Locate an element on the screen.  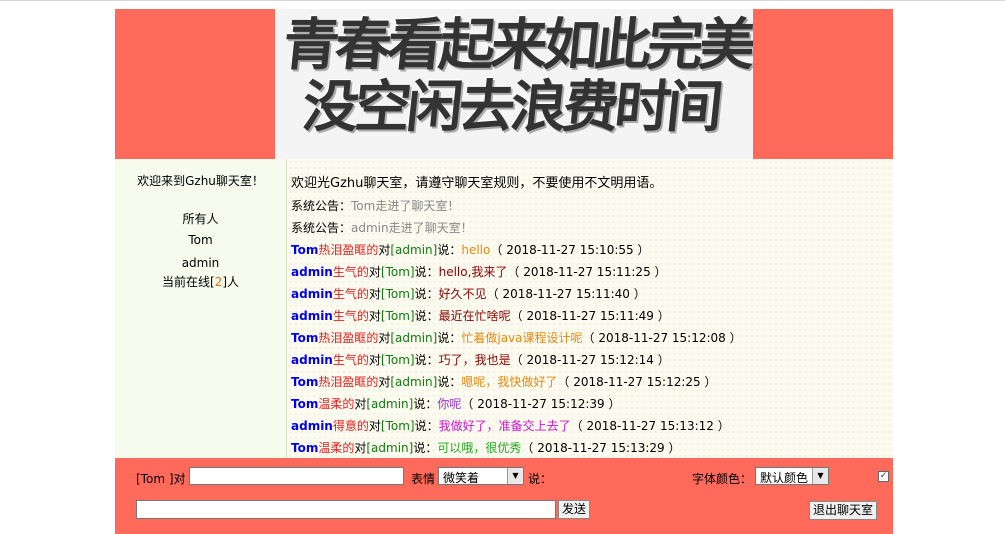
banner-image: 青春看起来如此完美 没空闲去浪费时间 is located at coordinates (514, 84).